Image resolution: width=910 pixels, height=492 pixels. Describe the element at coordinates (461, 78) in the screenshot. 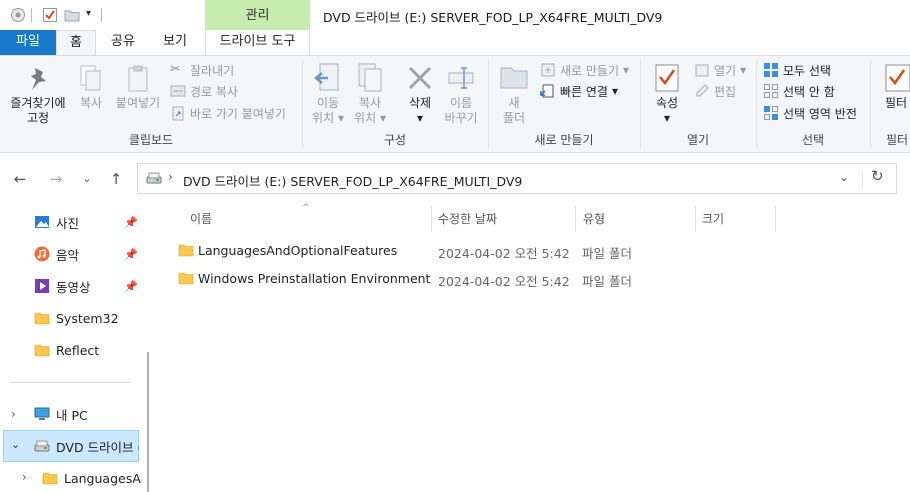

I see `rename-icon` at that location.